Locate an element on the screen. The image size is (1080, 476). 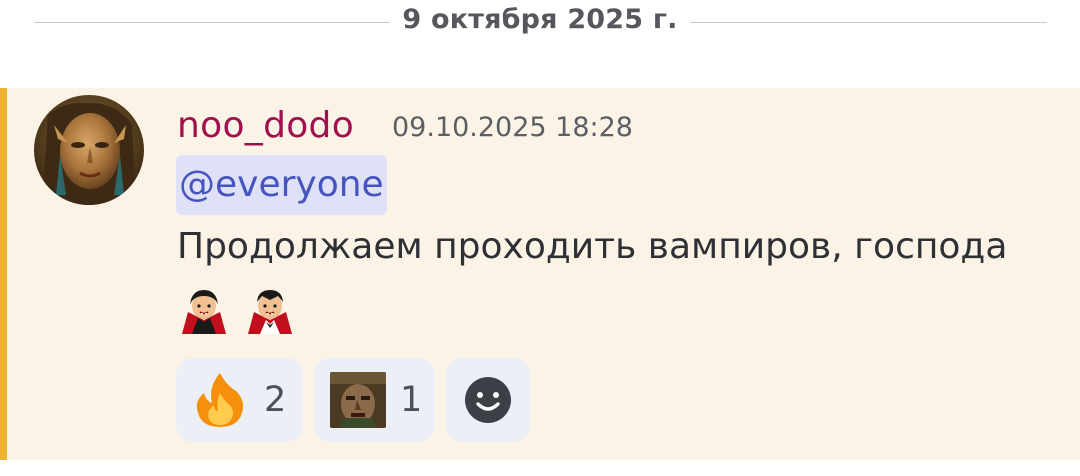
add-reaction-icon is located at coordinates (488, 400).